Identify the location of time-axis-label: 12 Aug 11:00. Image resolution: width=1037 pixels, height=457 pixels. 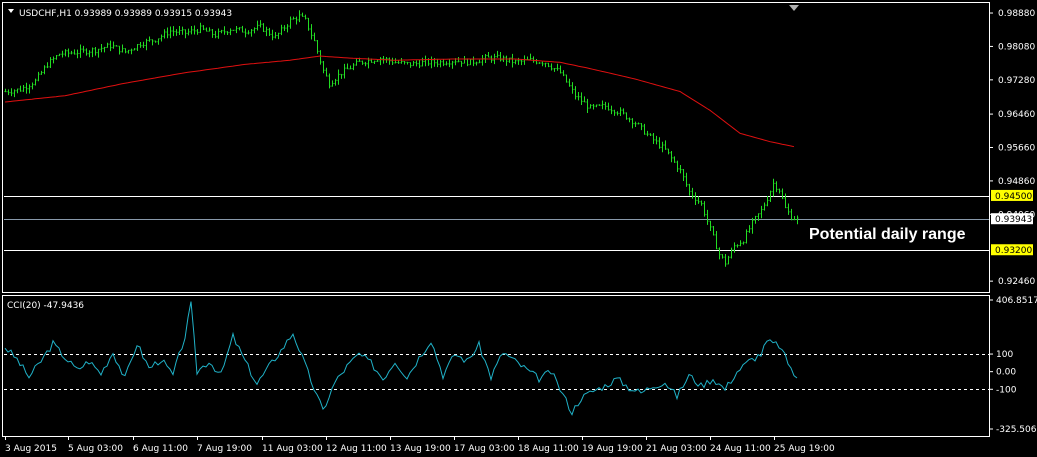
(356, 449).